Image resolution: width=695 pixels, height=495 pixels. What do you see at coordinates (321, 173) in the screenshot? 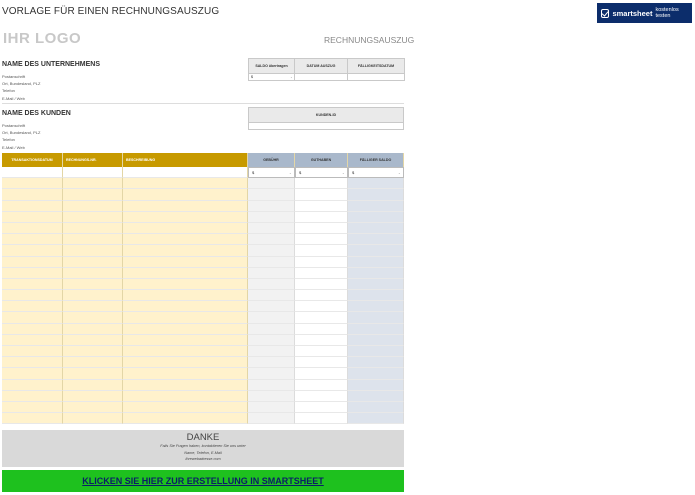
I see `ledger-credit-total: $ -` at bounding box center [321, 173].